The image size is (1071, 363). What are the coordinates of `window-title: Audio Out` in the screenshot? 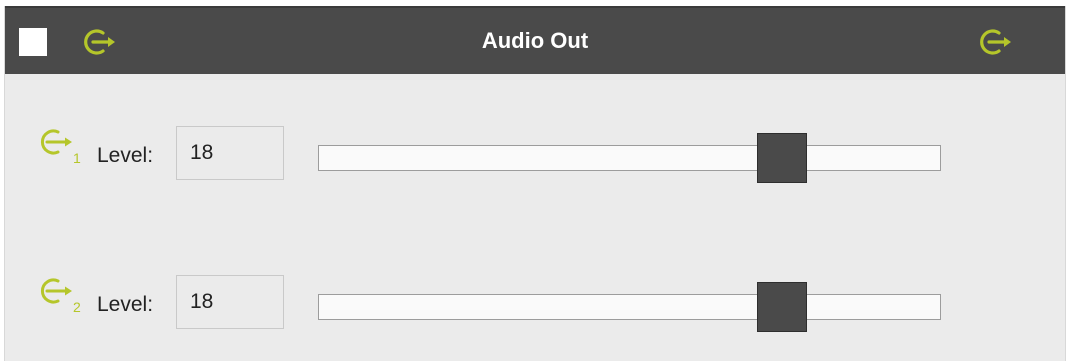 It's located at (535, 40).